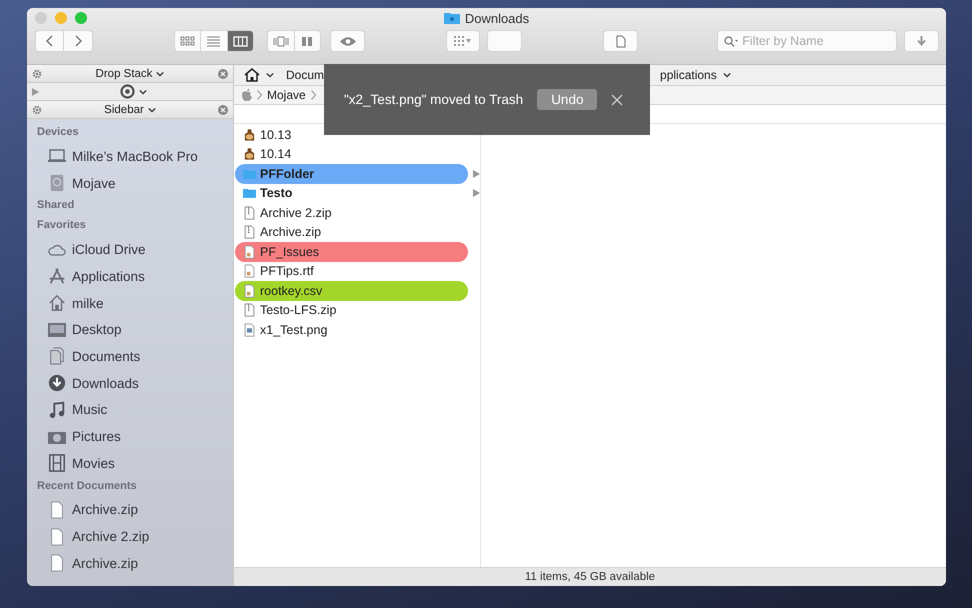  What do you see at coordinates (35, 92) in the screenshot?
I see `play-icon` at bounding box center [35, 92].